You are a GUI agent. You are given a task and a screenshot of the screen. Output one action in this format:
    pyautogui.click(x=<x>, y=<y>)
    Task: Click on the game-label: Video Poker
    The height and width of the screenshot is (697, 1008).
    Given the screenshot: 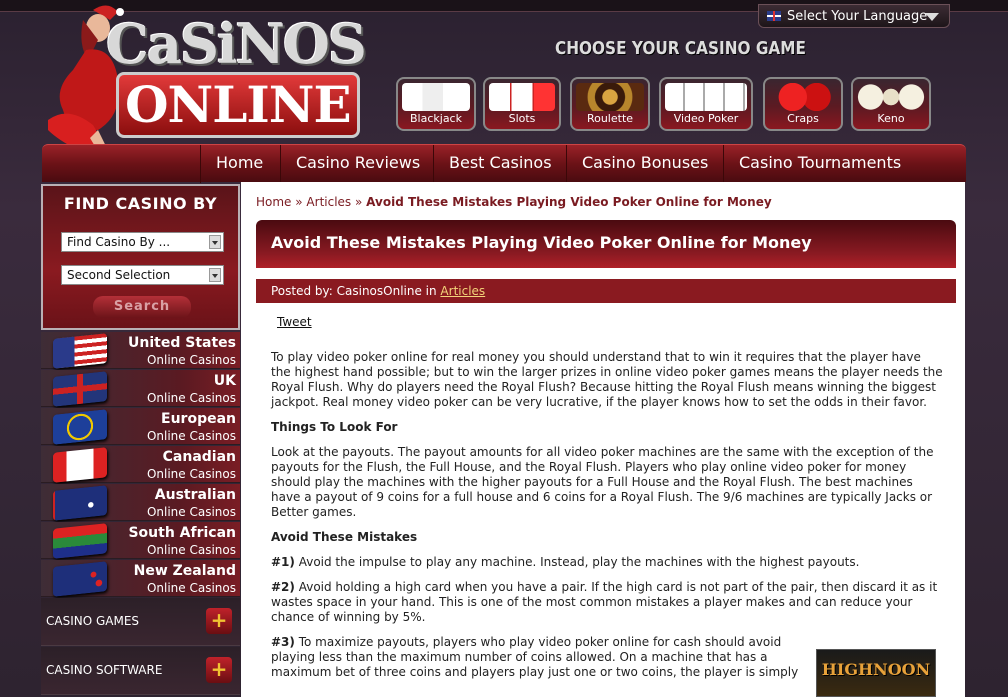 What is the action you would take?
    pyautogui.click(x=706, y=118)
    